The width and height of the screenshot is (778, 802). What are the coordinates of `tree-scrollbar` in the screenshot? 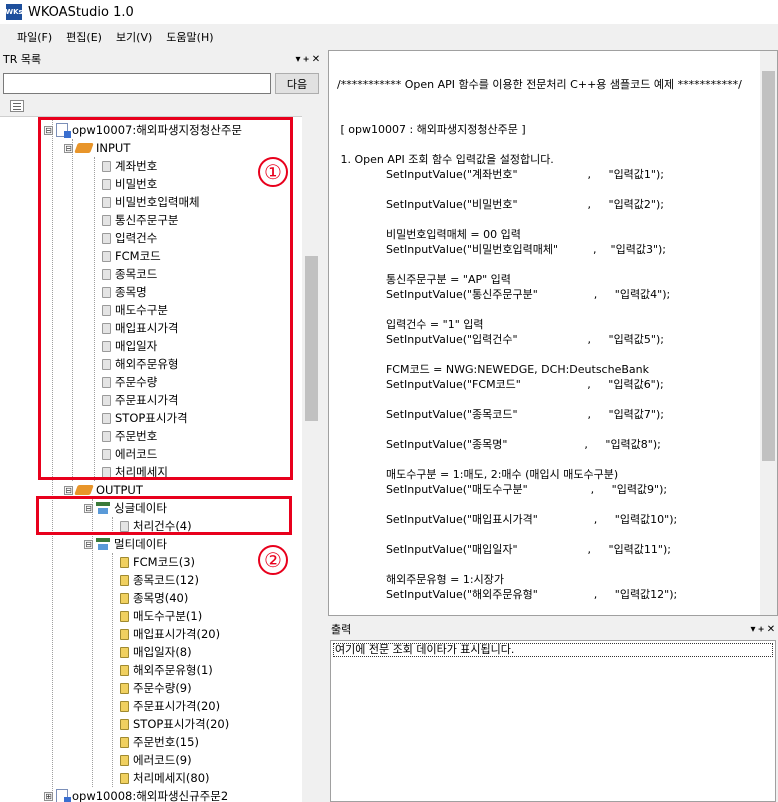 It's located at (311, 459).